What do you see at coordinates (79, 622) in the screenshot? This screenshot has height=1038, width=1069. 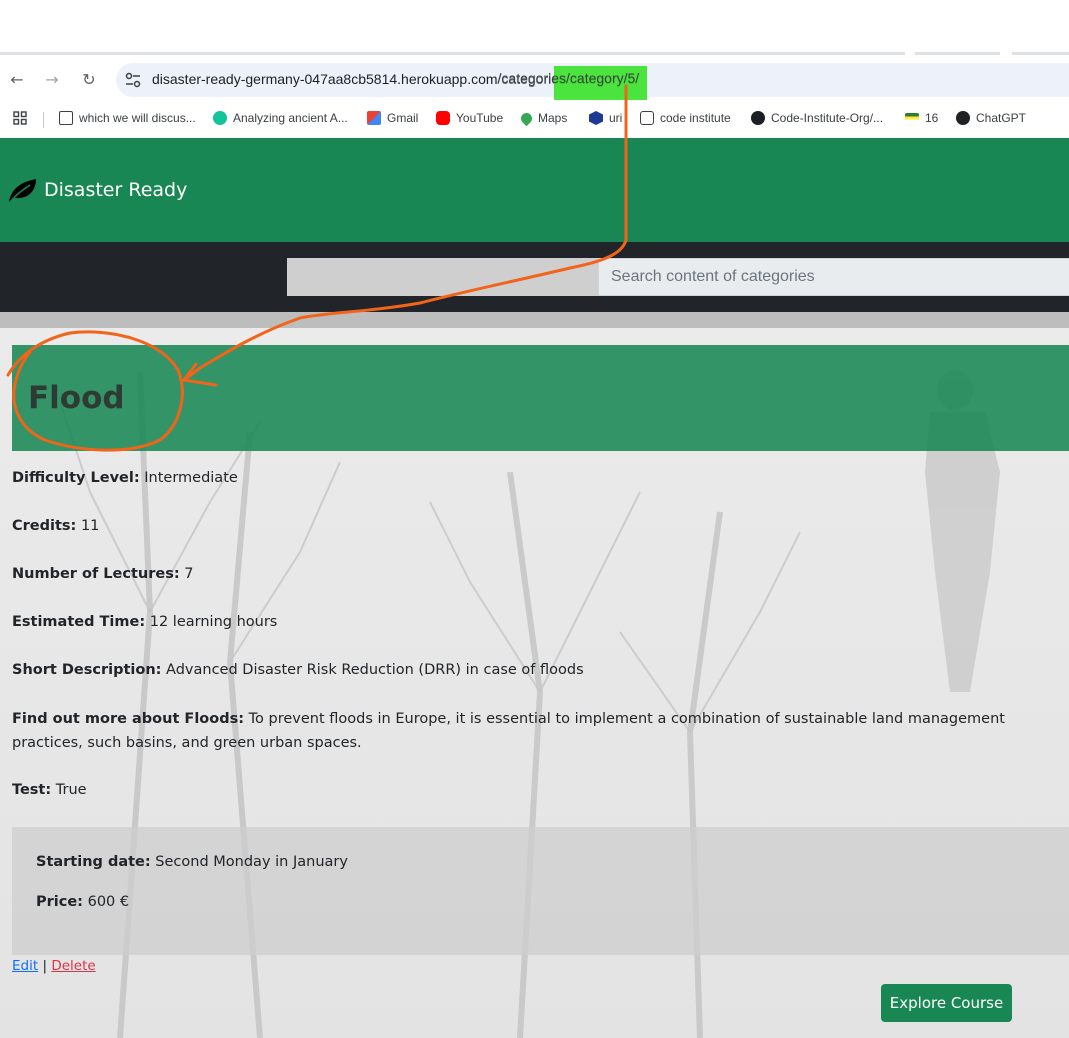 I see `field-label: Estimated Time:` at bounding box center [79, 622].